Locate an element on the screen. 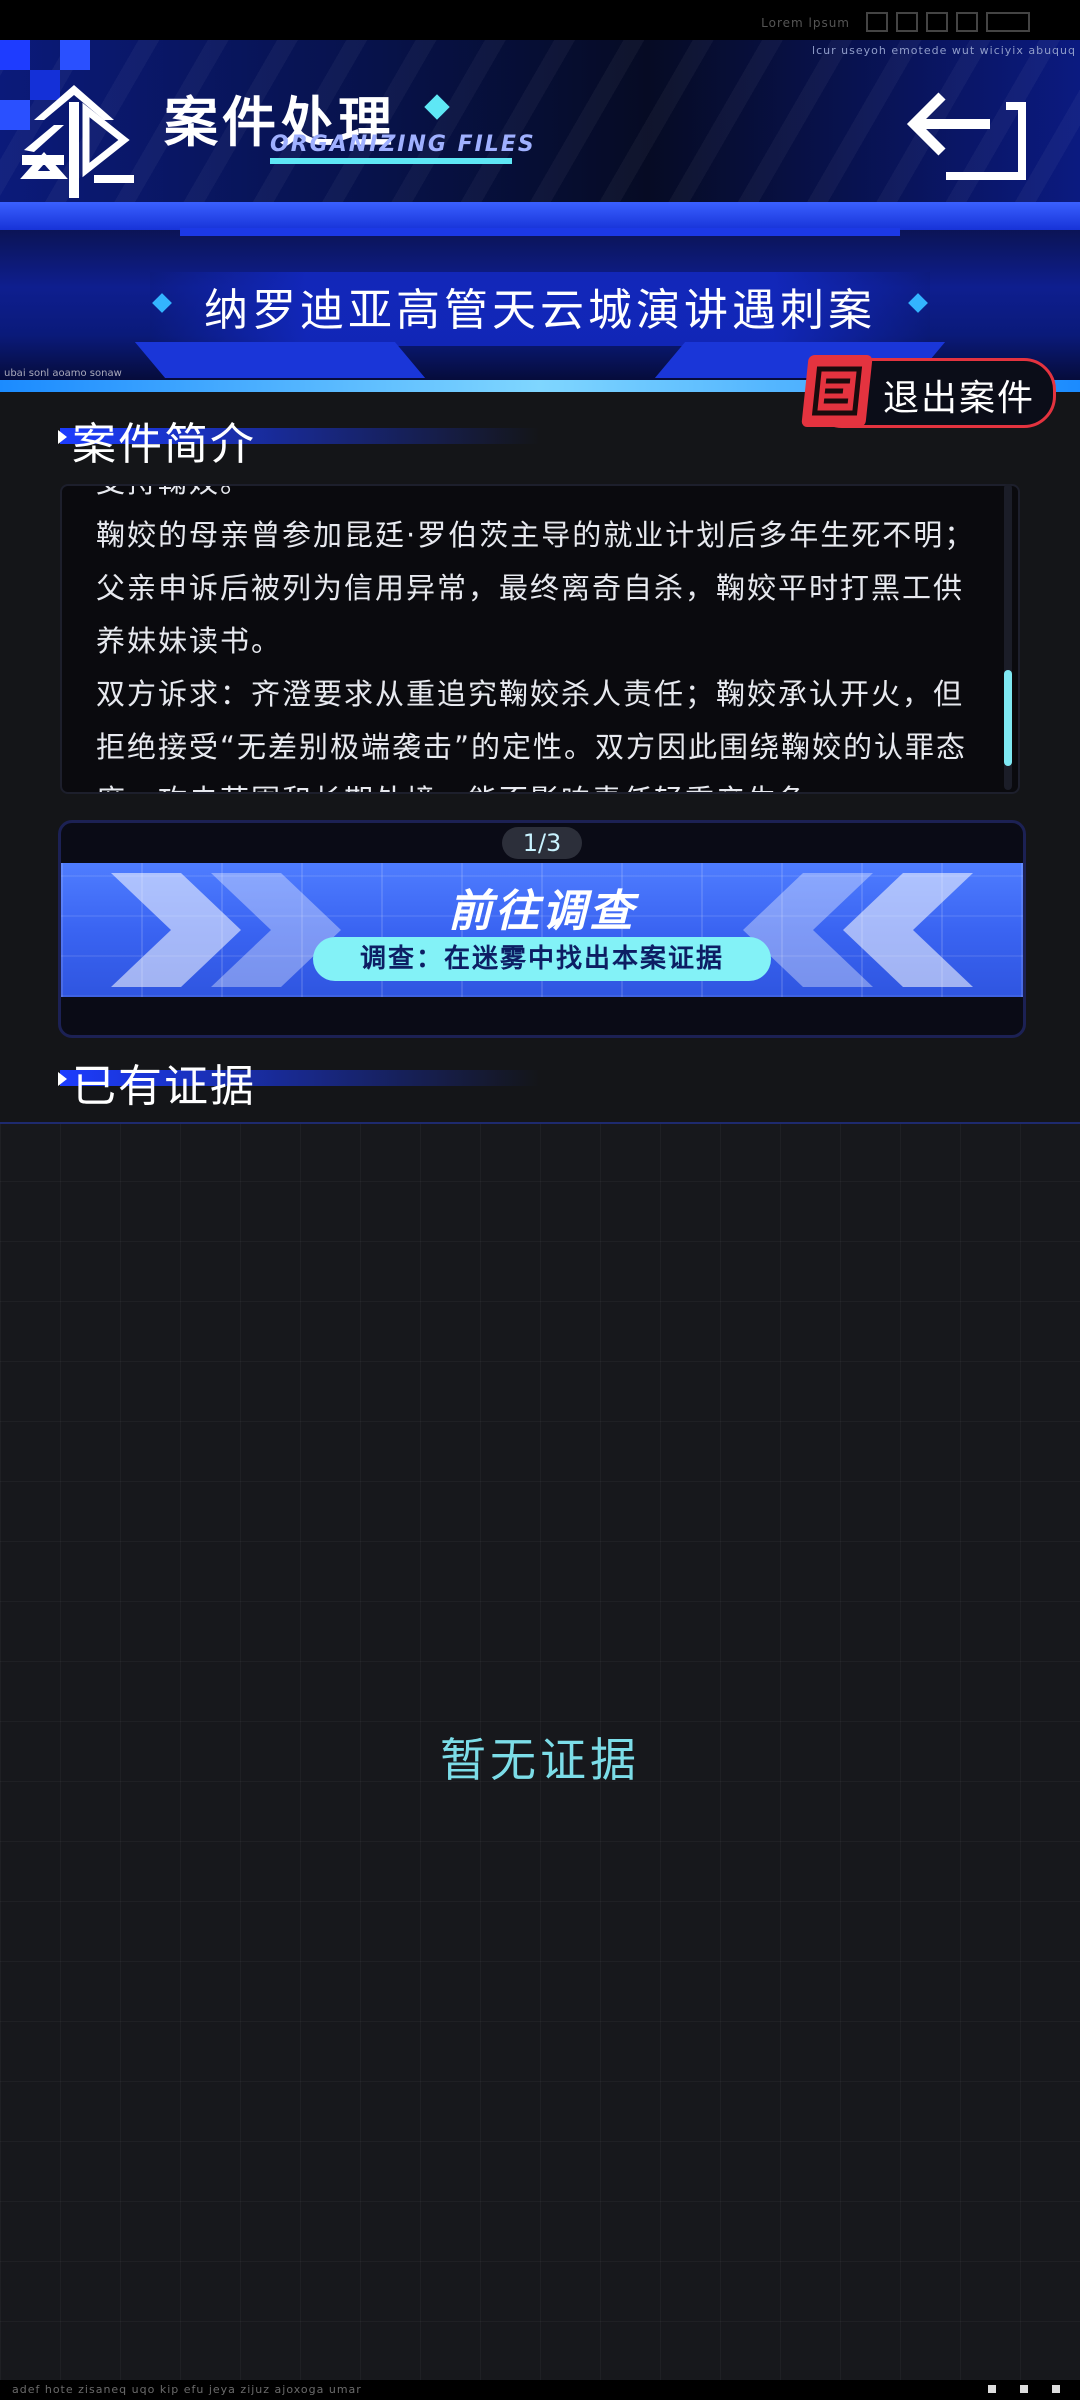 This screenshot has width=1080, height=2400. scrollbar-thumb is located at coordinates (1008, 718).